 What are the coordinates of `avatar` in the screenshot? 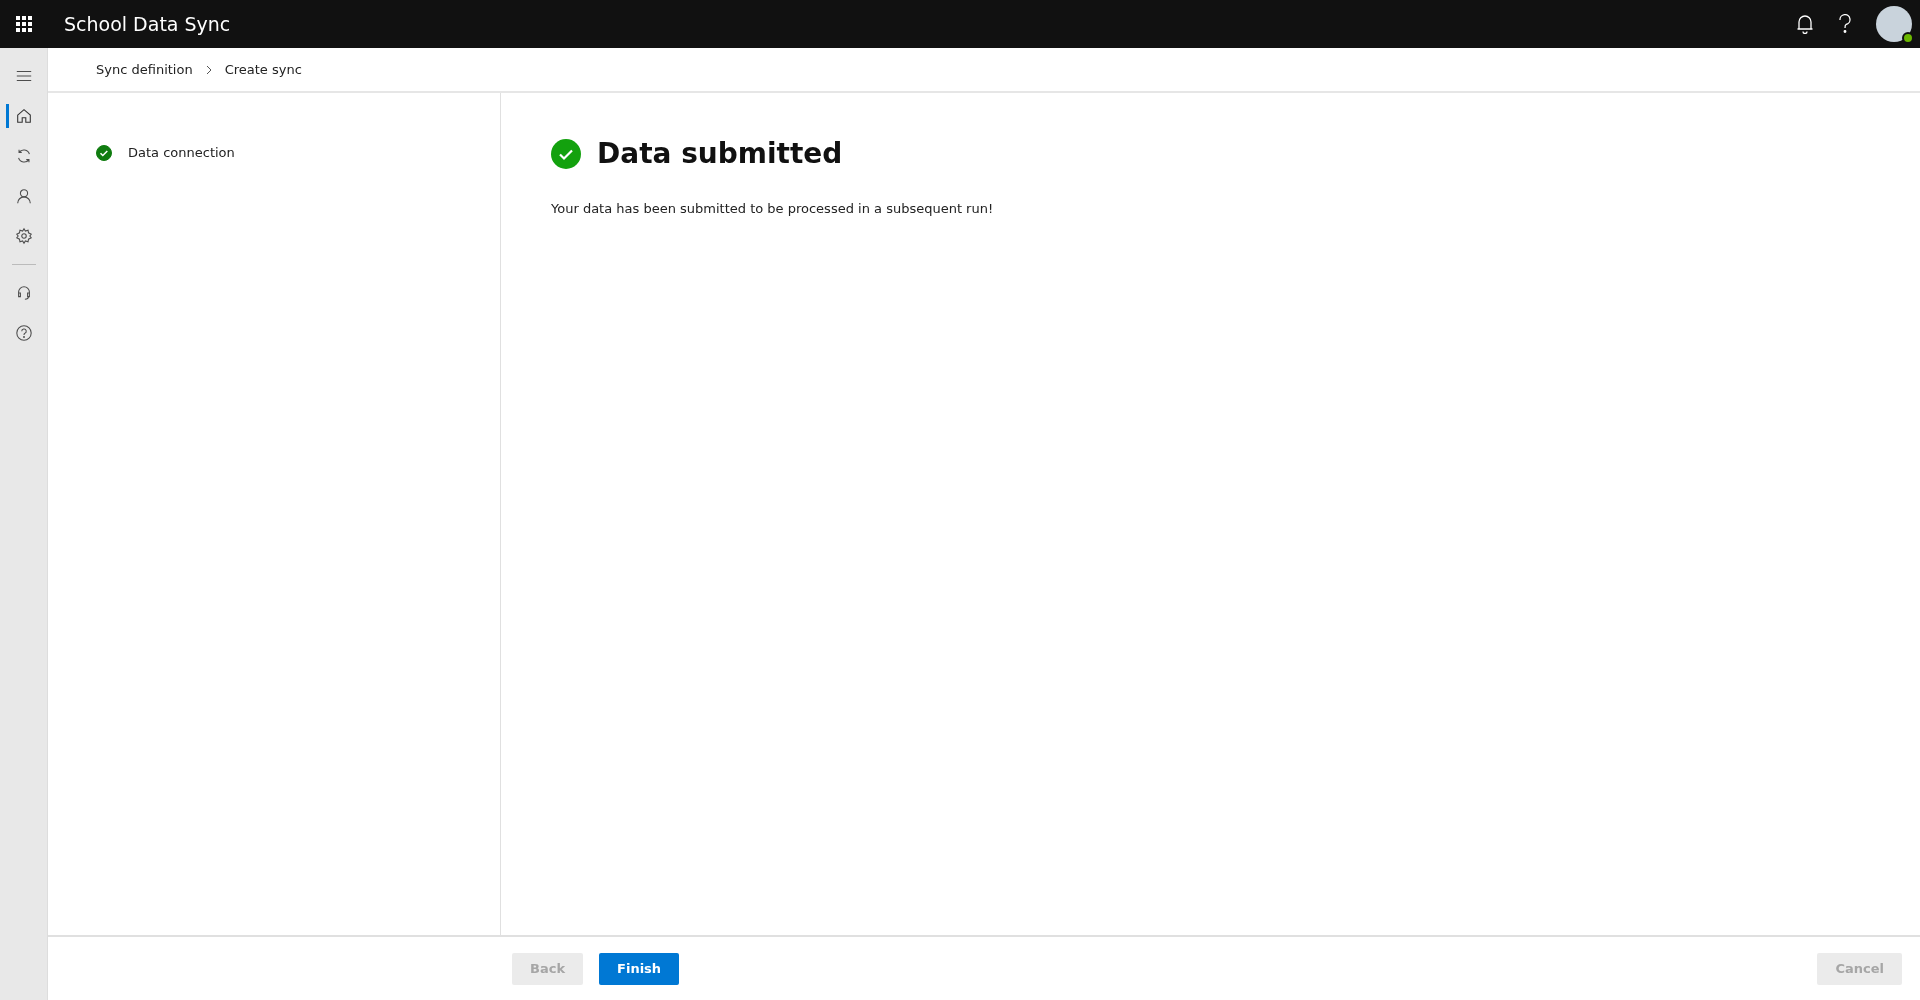 It's located at (1894, 24).